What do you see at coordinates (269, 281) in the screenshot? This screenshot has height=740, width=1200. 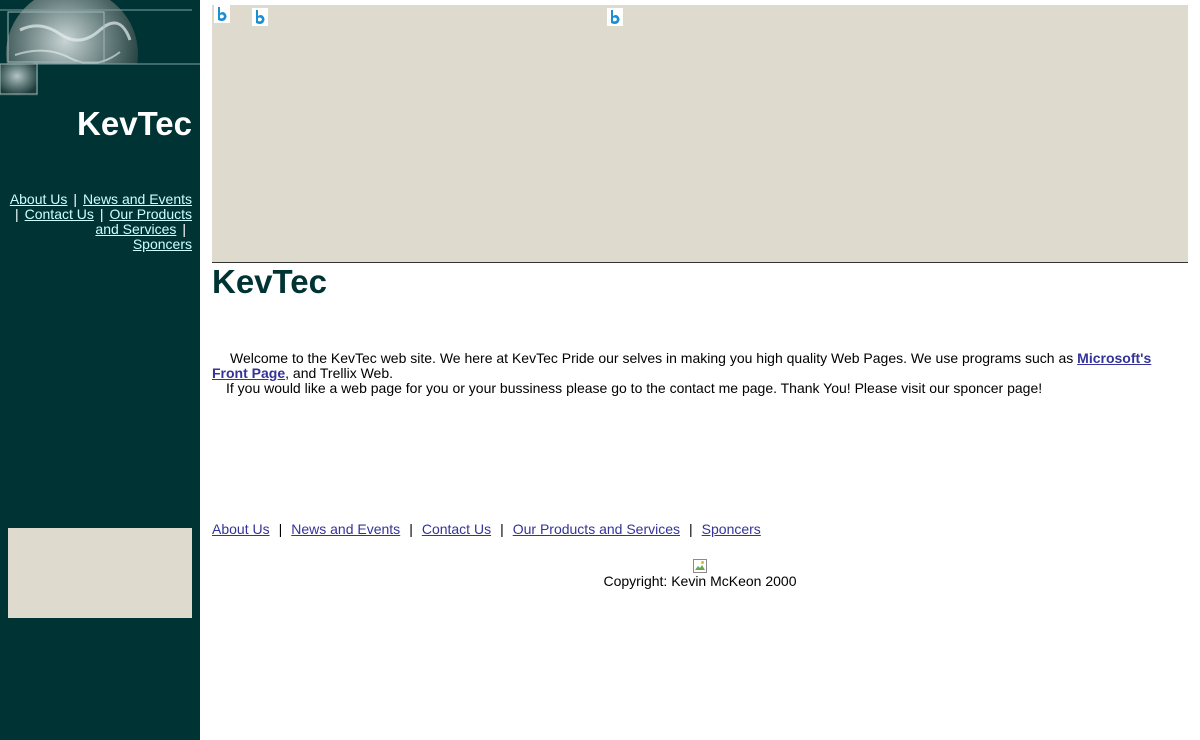 I see `page-title: KevTec` at bounding box center [269, 281].